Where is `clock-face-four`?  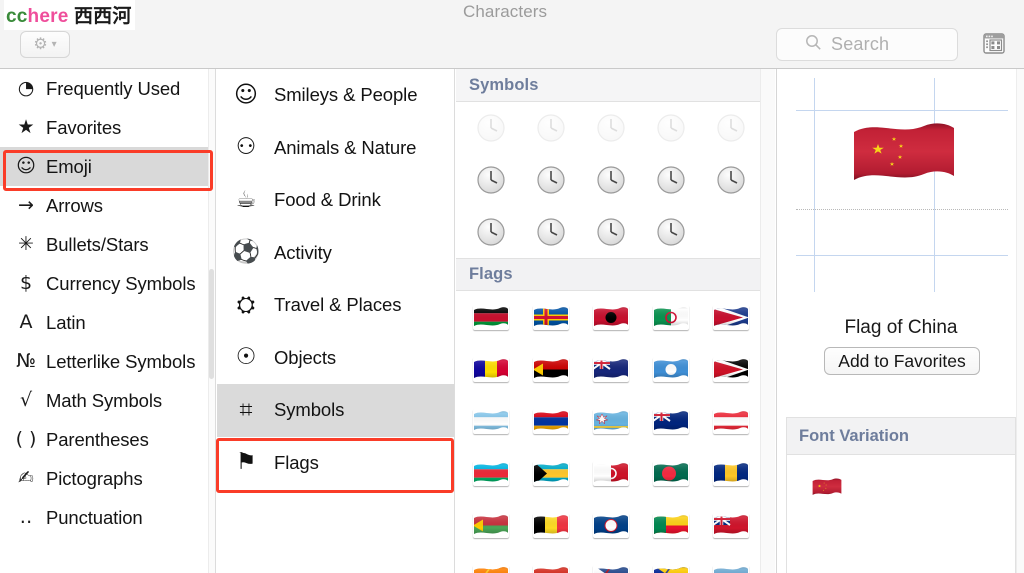
clock-face-four is located at coordinates (731, 180).